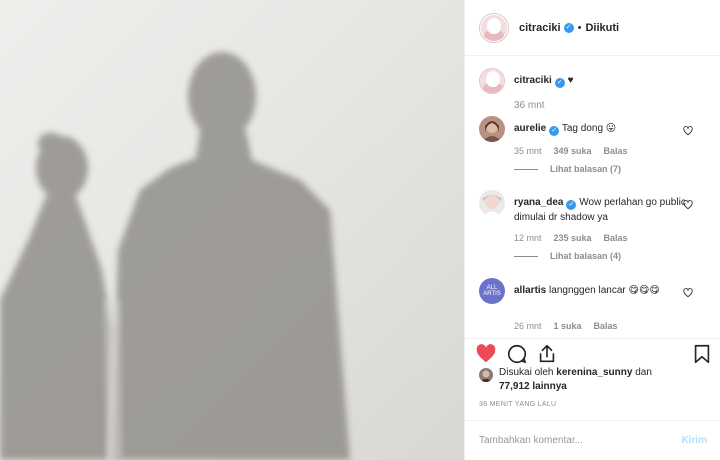  Describe the element at coordinates (570, 80) in the screenshot. I see `caption-text: ♥` at that location.